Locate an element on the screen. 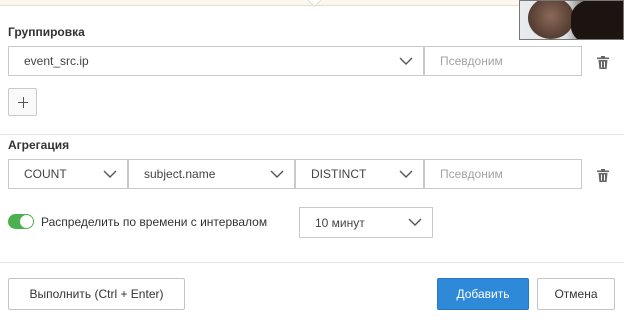 The height and width of the screenshot is (320, 624). aggregation-field-select: subject.name is located at coordinates (211, 174).